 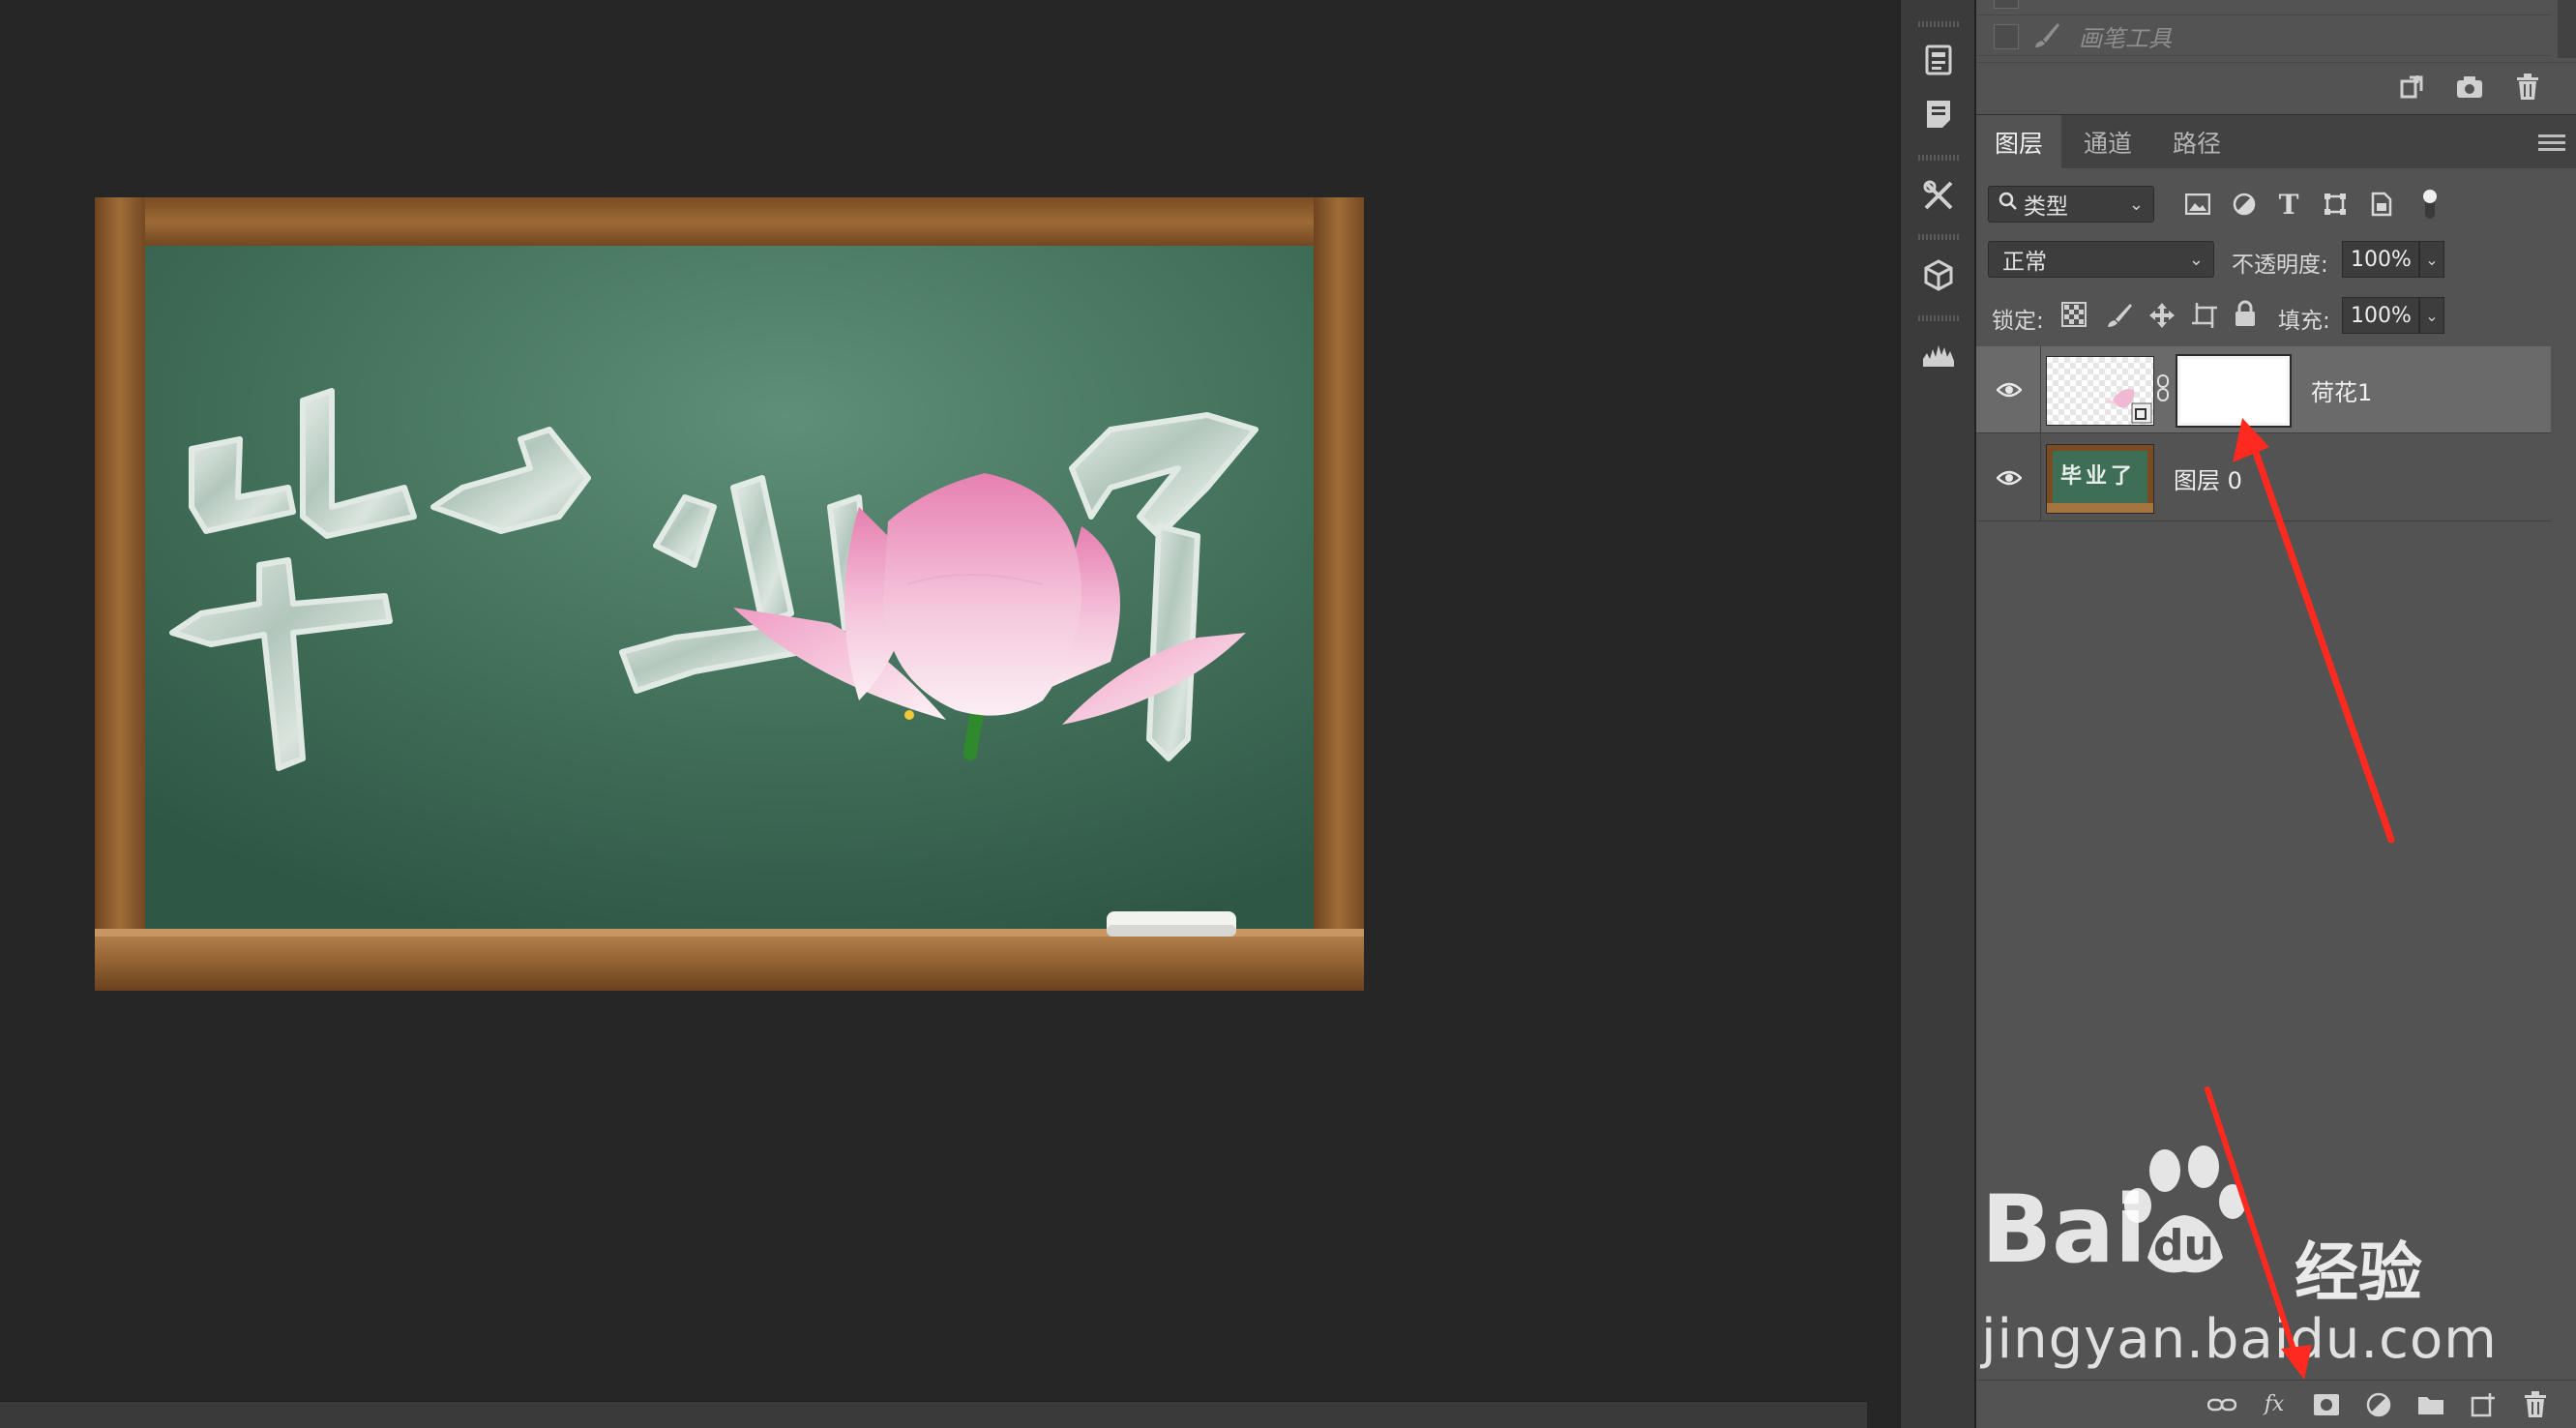 I want to click on lock-label: 锁定:, so click(x=2018, y=322).